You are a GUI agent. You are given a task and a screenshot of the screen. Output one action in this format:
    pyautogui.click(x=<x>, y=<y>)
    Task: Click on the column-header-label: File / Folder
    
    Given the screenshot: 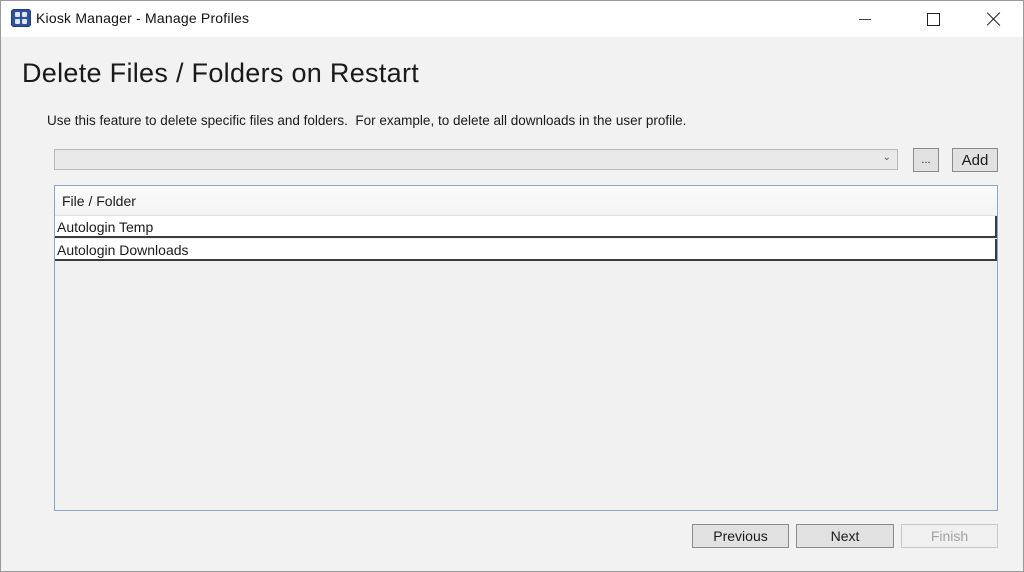 What is the action you would take?
    pyautogui.click(x=99, y=201)
    